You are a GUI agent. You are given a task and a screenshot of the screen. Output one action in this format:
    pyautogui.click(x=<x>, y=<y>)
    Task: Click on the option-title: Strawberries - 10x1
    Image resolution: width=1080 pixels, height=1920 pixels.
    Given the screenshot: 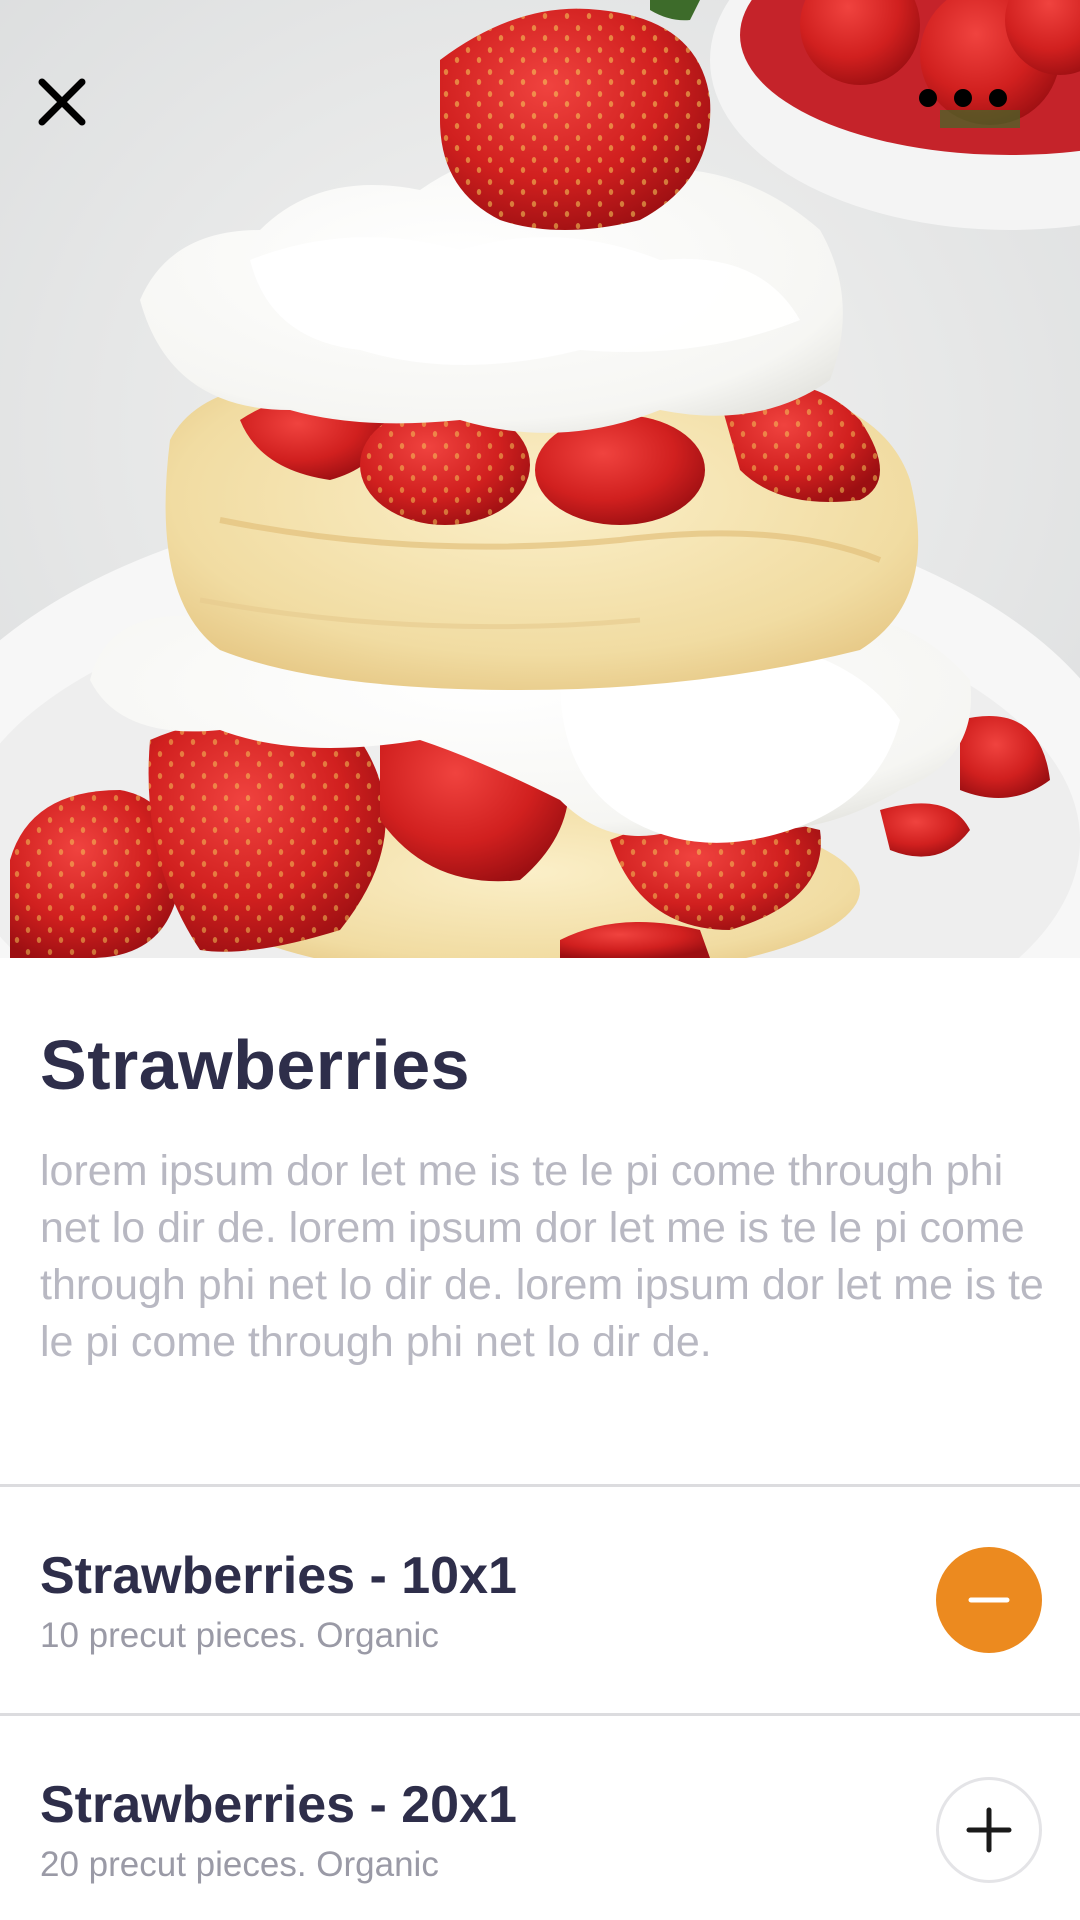 What is the action you would take?
    pyautogui.click(x=278, y=1576)
    